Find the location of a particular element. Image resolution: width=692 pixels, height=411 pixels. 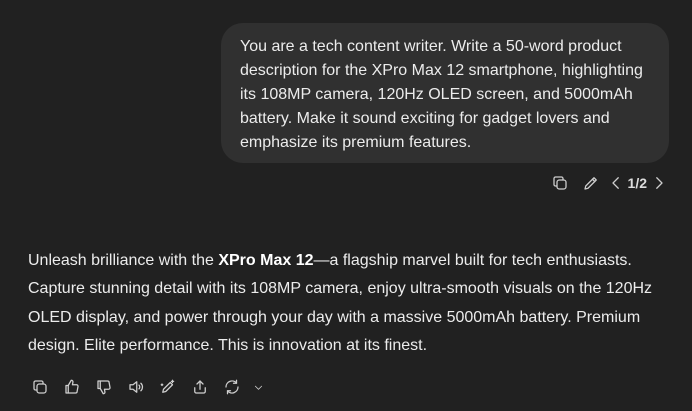

regenerate-button is located at coordinates (246, 387).